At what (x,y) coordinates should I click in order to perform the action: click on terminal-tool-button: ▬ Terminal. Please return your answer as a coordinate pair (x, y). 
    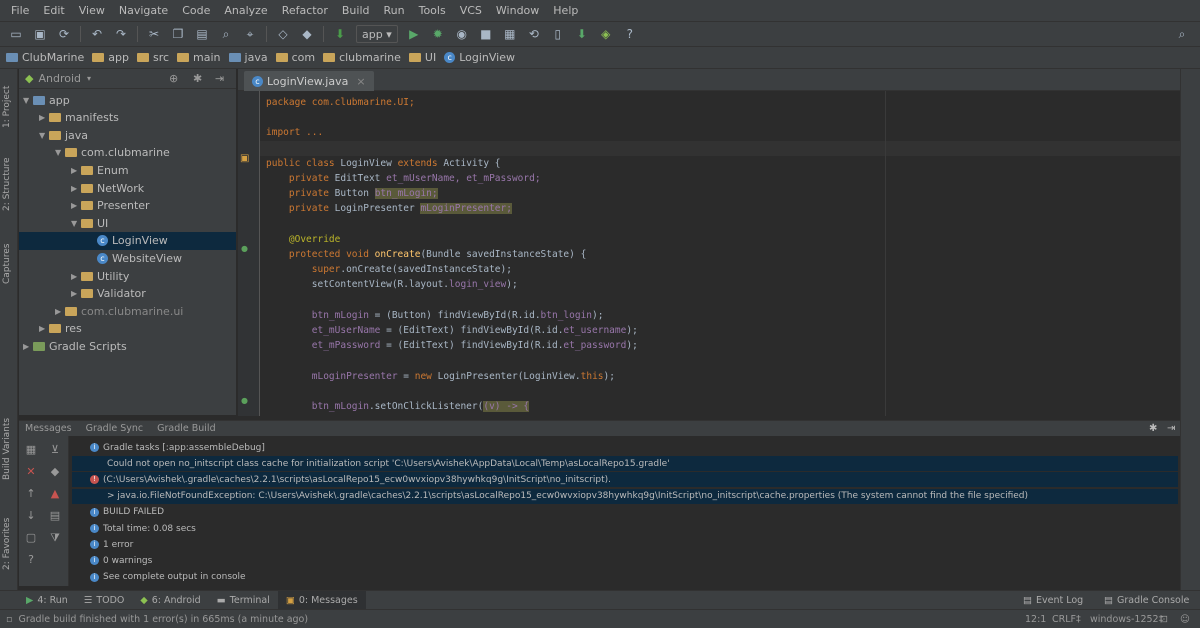
    Looking at the image, I should click on (243, 600).